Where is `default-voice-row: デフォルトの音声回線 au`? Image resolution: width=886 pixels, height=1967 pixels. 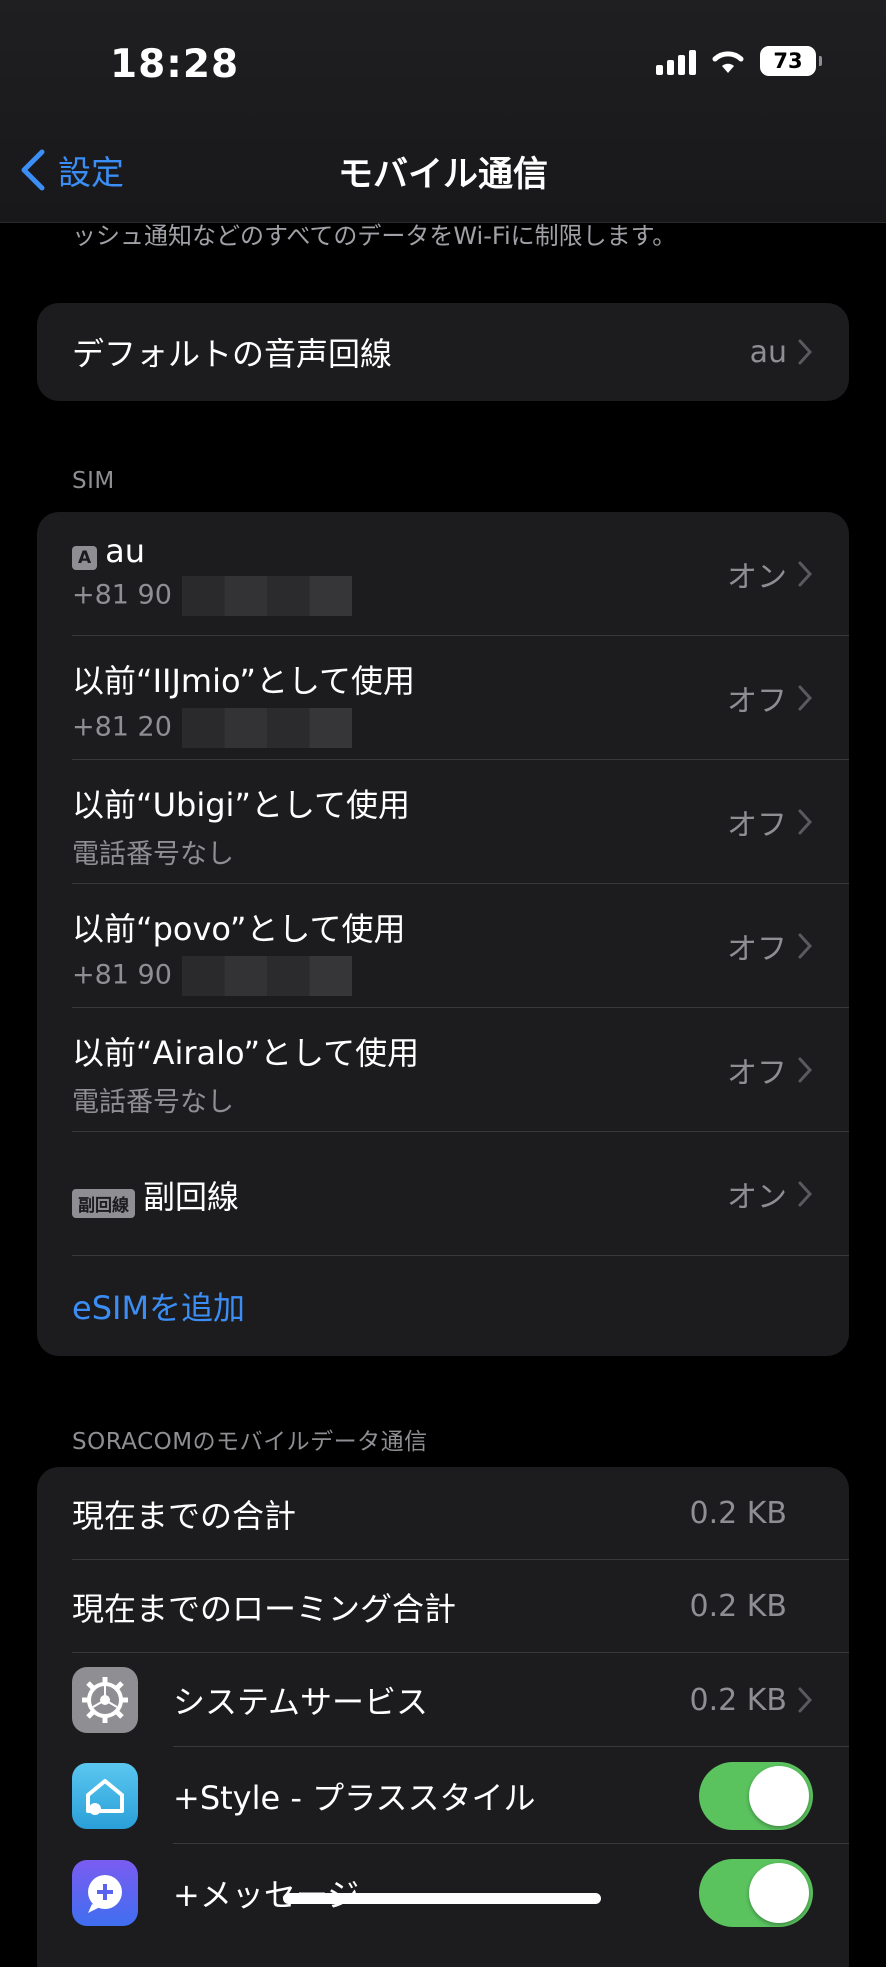 default-voice-row: デフォルトの音声回線 au is located at coordinates (443, 352).